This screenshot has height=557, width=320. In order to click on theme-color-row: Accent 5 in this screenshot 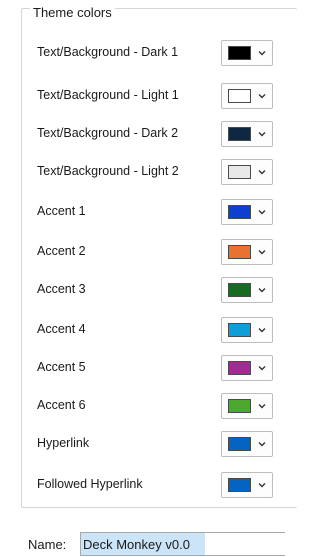, I will do `click(162, 368)`.